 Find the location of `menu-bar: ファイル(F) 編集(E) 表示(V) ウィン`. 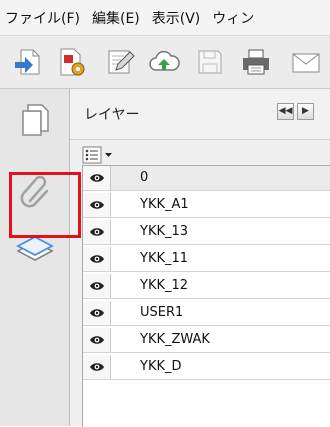

menu-bar: ファイル(F) 編集(E) 表示(V) ウィン is located at coordinates (165, 18).